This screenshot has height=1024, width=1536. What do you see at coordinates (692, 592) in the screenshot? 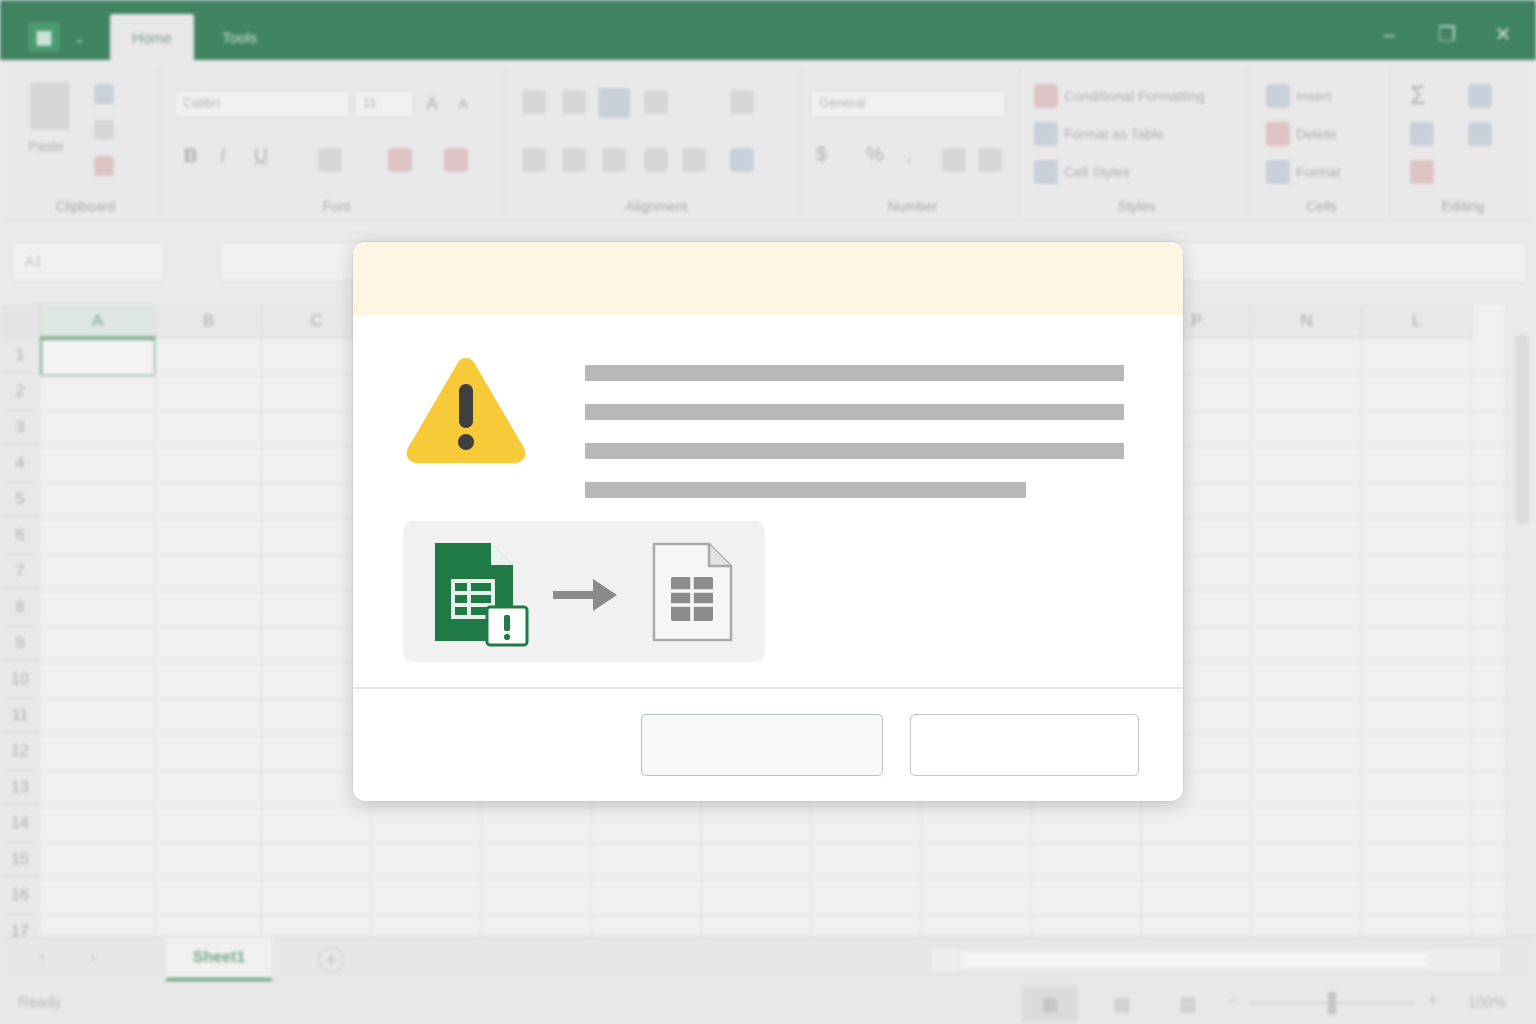
I see `generic-file-icon` at bounding box center [692, 592].